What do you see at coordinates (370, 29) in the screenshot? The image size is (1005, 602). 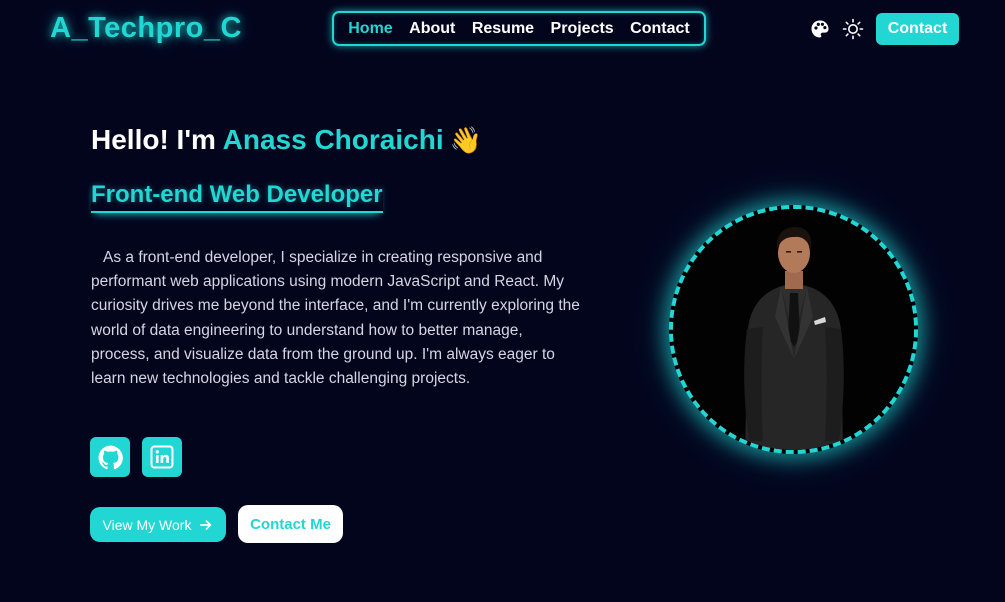 I see `nav-home: Home` at bounding box center [370, 29].